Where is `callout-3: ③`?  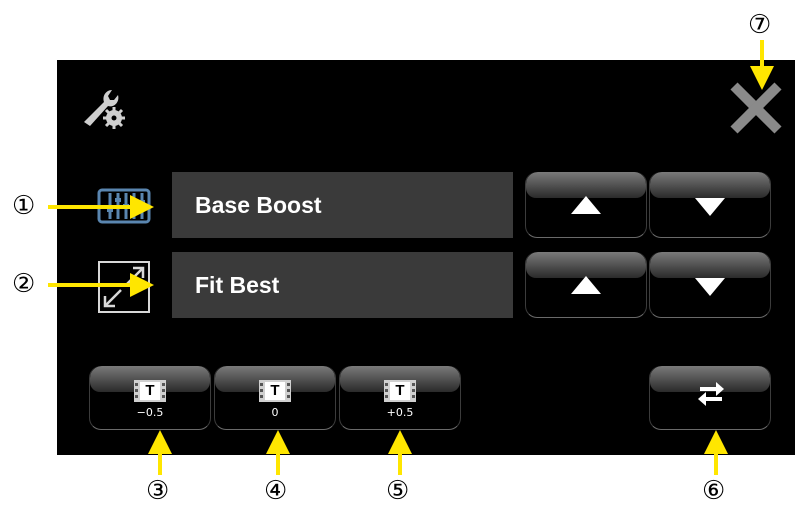 callout-3: ③ is located at coordinates (158, 491).